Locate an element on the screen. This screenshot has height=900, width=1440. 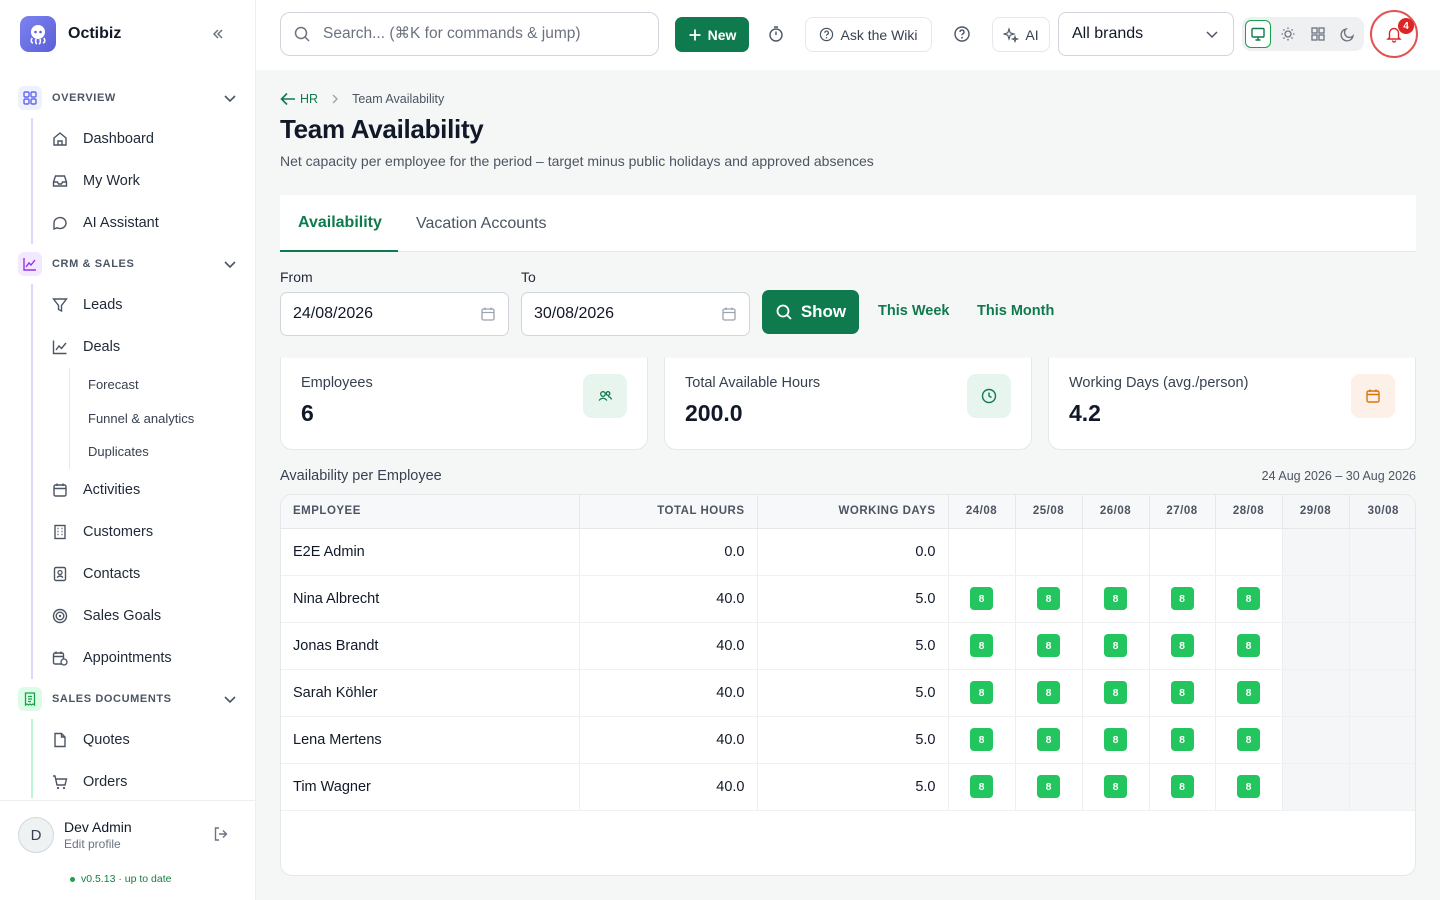
from-date-field: 24/08/2026 is located at coordinates (394, 314).